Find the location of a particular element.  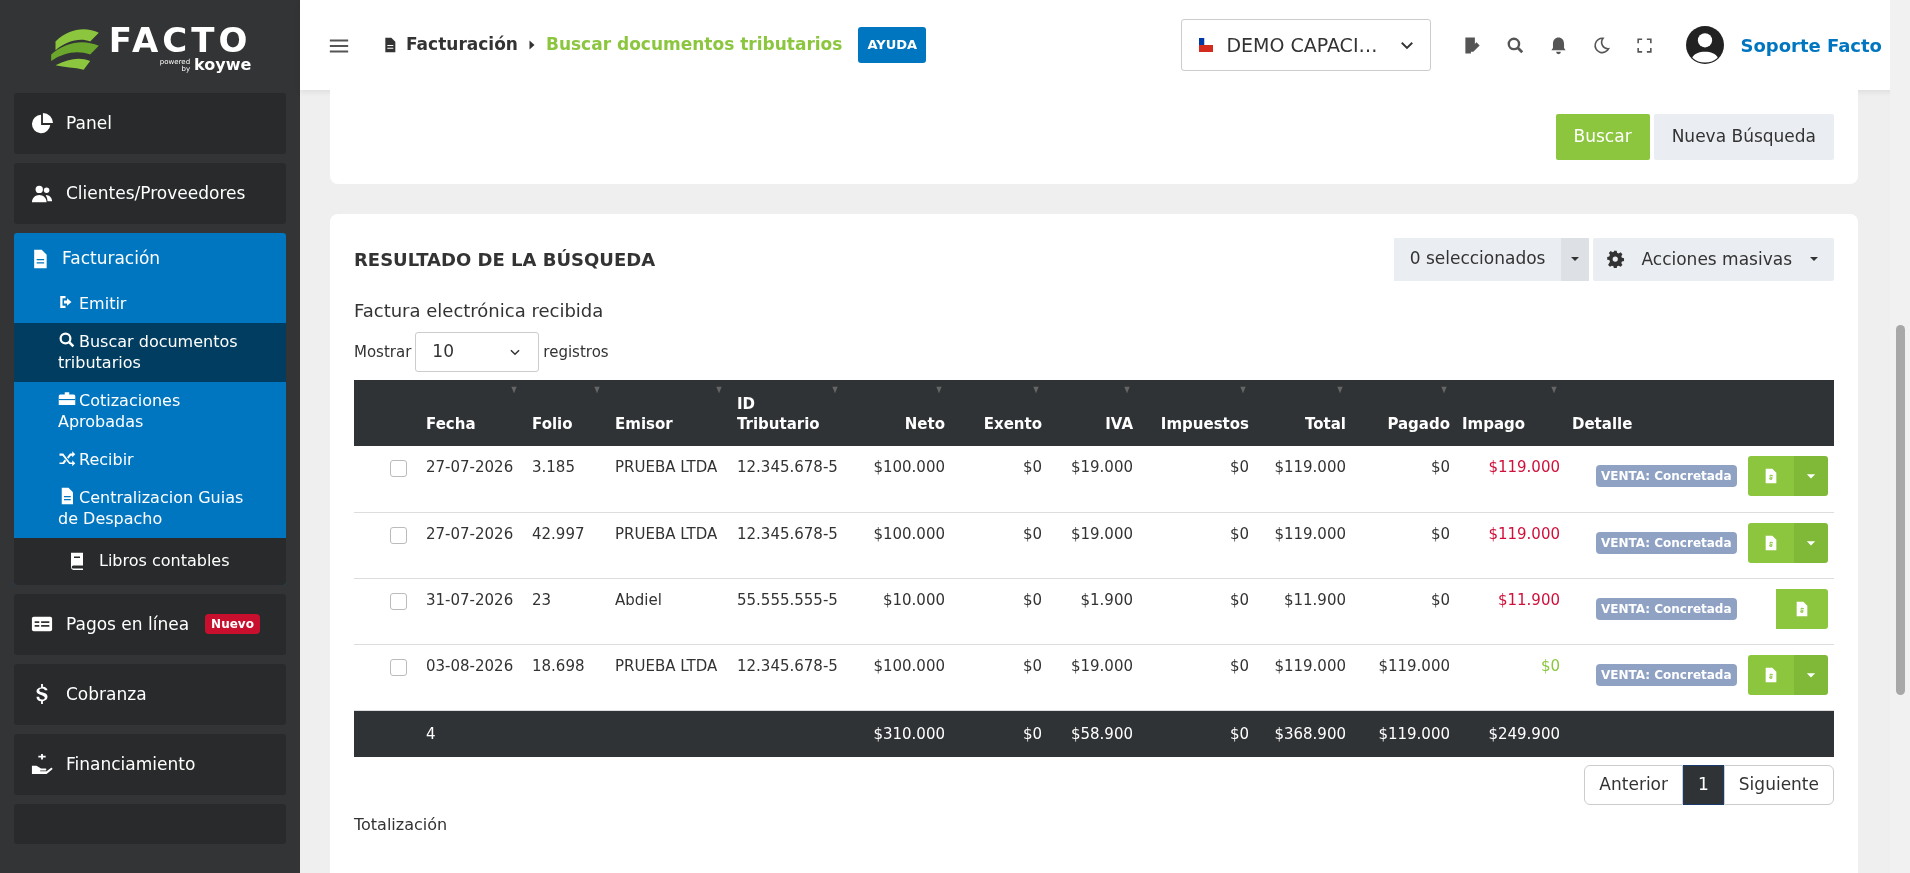

column-header: Detalle is located at coordinates (1700, 413).